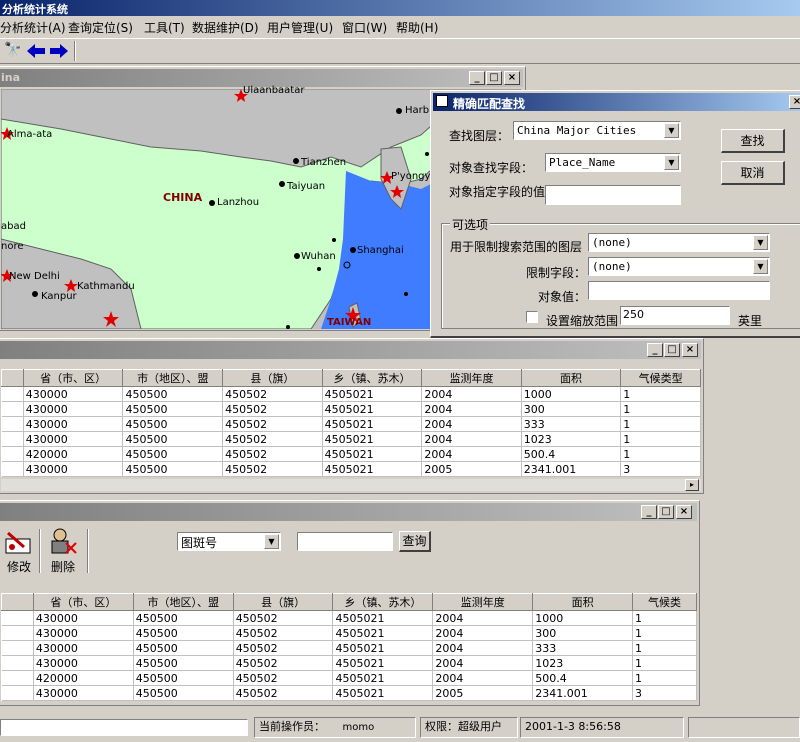  Describe the element at coordinates (13, 226) in the screenshot. I see `map-label-abad: abad` at that location.